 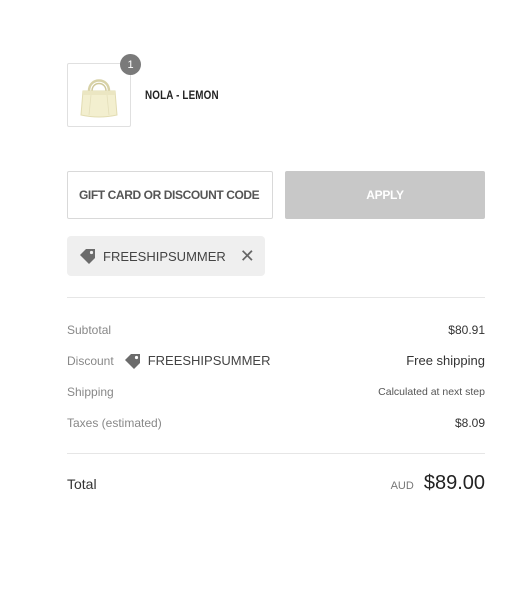 What do you see at coordinates (445, 360) in the screenshot?
I see `discount-value: Free shipping` at bounding box center [445, 360].